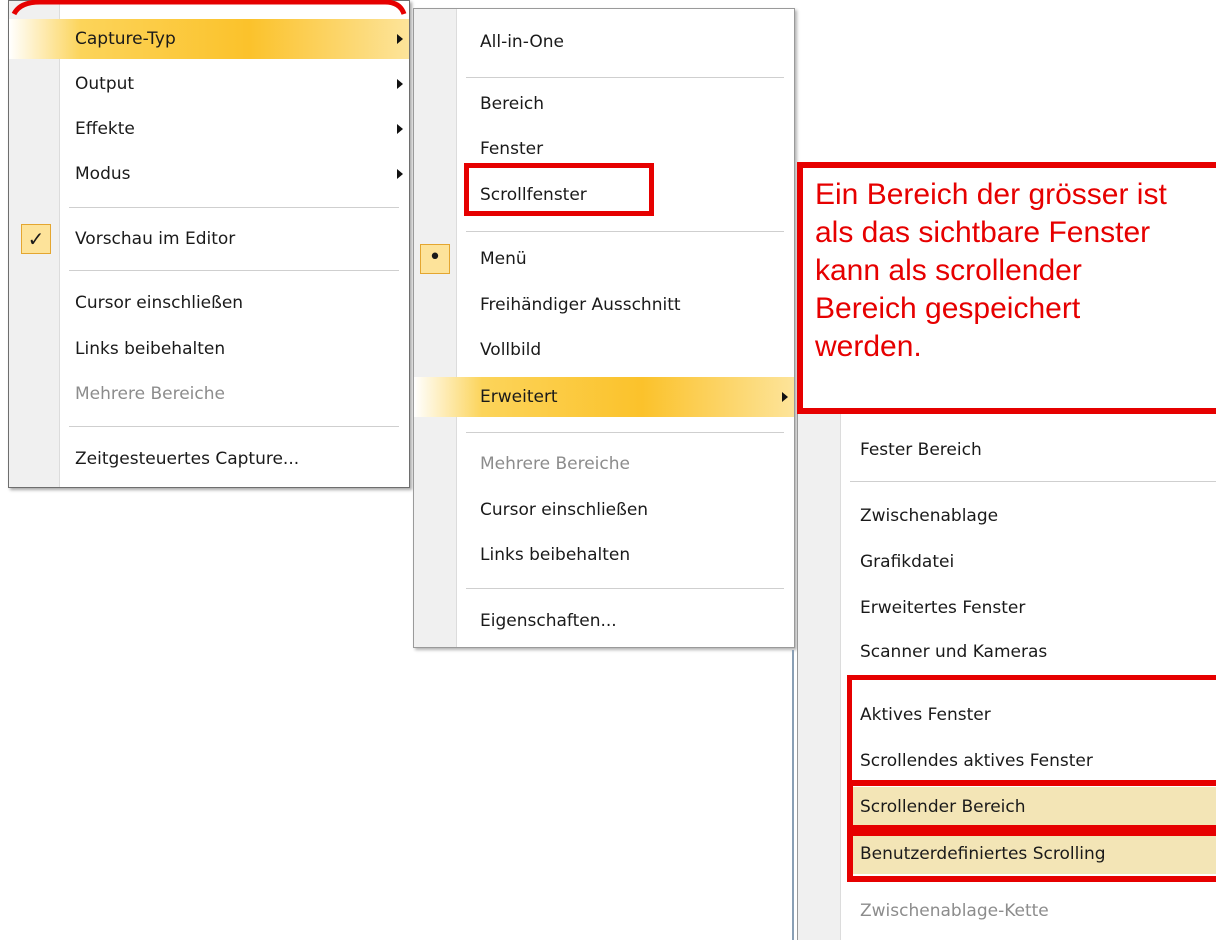  Describe the element at coordinates (948, 270) in the screenshot. I see `callout-line: kann als scrollender` at that location.